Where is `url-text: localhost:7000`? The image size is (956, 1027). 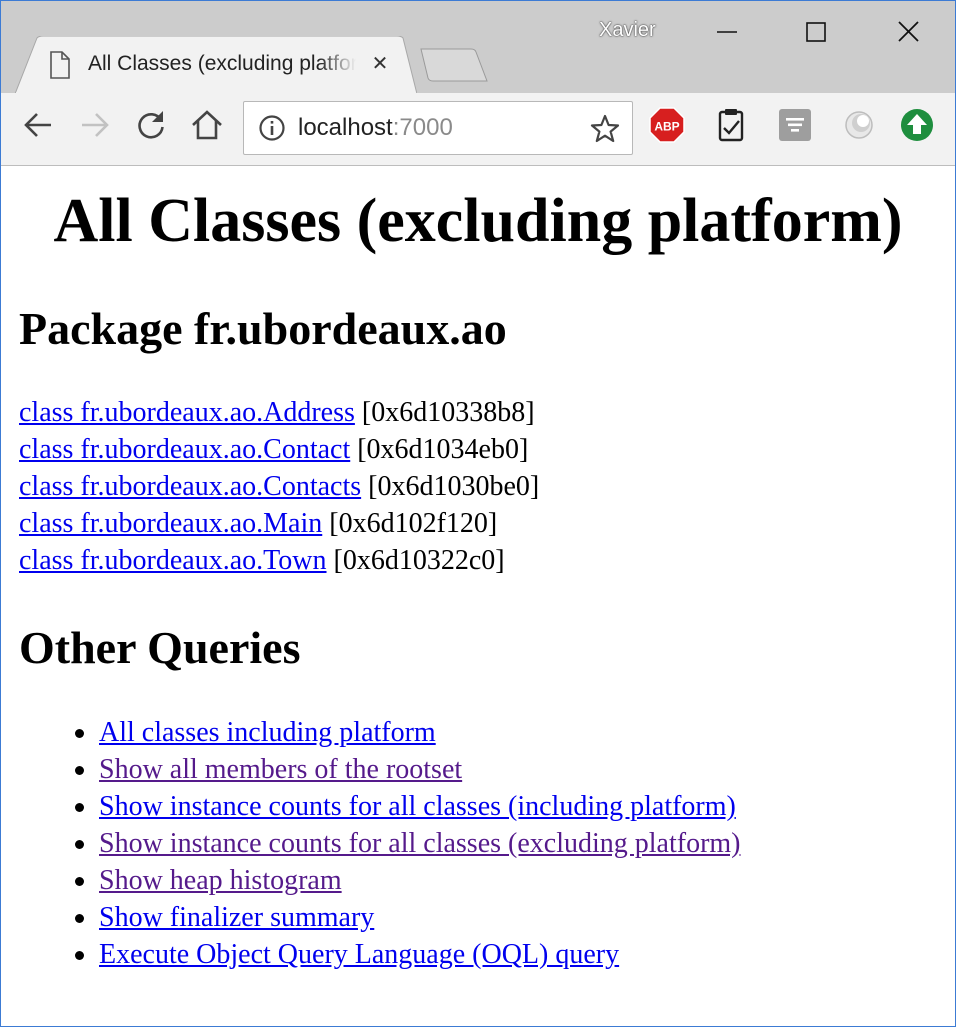
url-text: localhost:7000 is located at coordinates (375, 128).